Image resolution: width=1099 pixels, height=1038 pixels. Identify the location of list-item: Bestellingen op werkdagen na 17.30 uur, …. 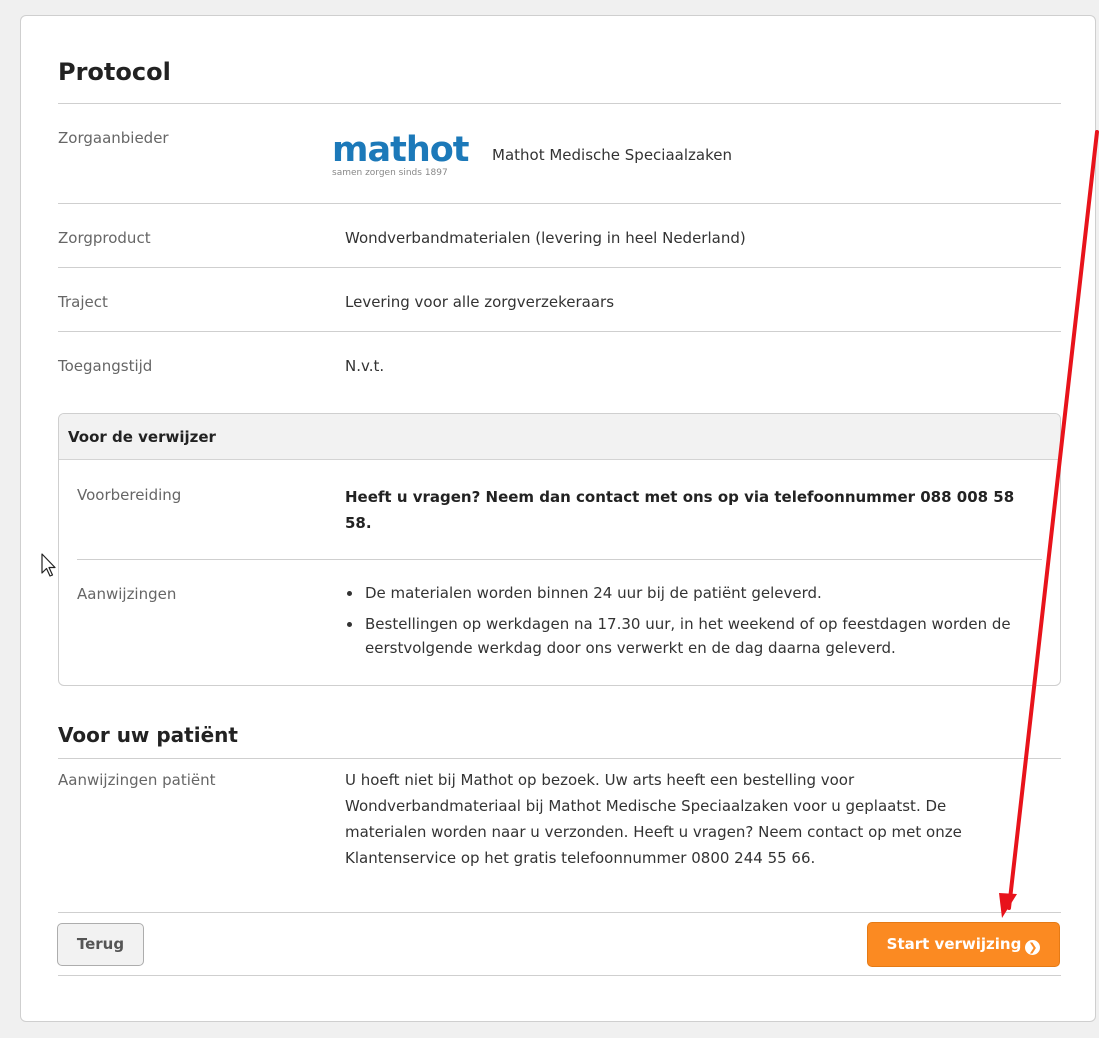
(695, 636).